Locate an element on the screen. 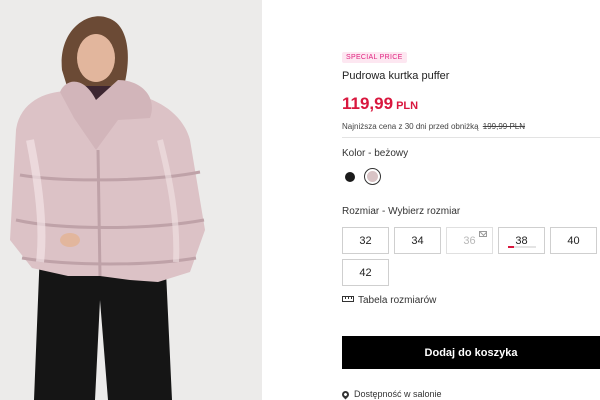 Image resolution: width=600 pixels, height=400 pixels. color-swatch-beige is located at coordinates (372, 176).